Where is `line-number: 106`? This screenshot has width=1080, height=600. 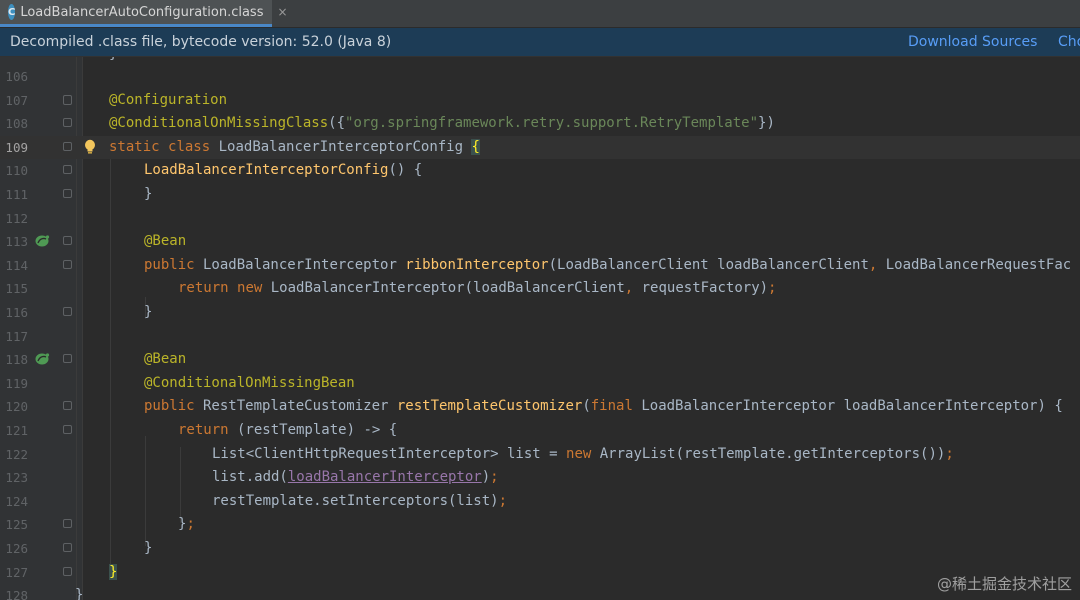
line-number: 106 is located at coordinates (16, 76).